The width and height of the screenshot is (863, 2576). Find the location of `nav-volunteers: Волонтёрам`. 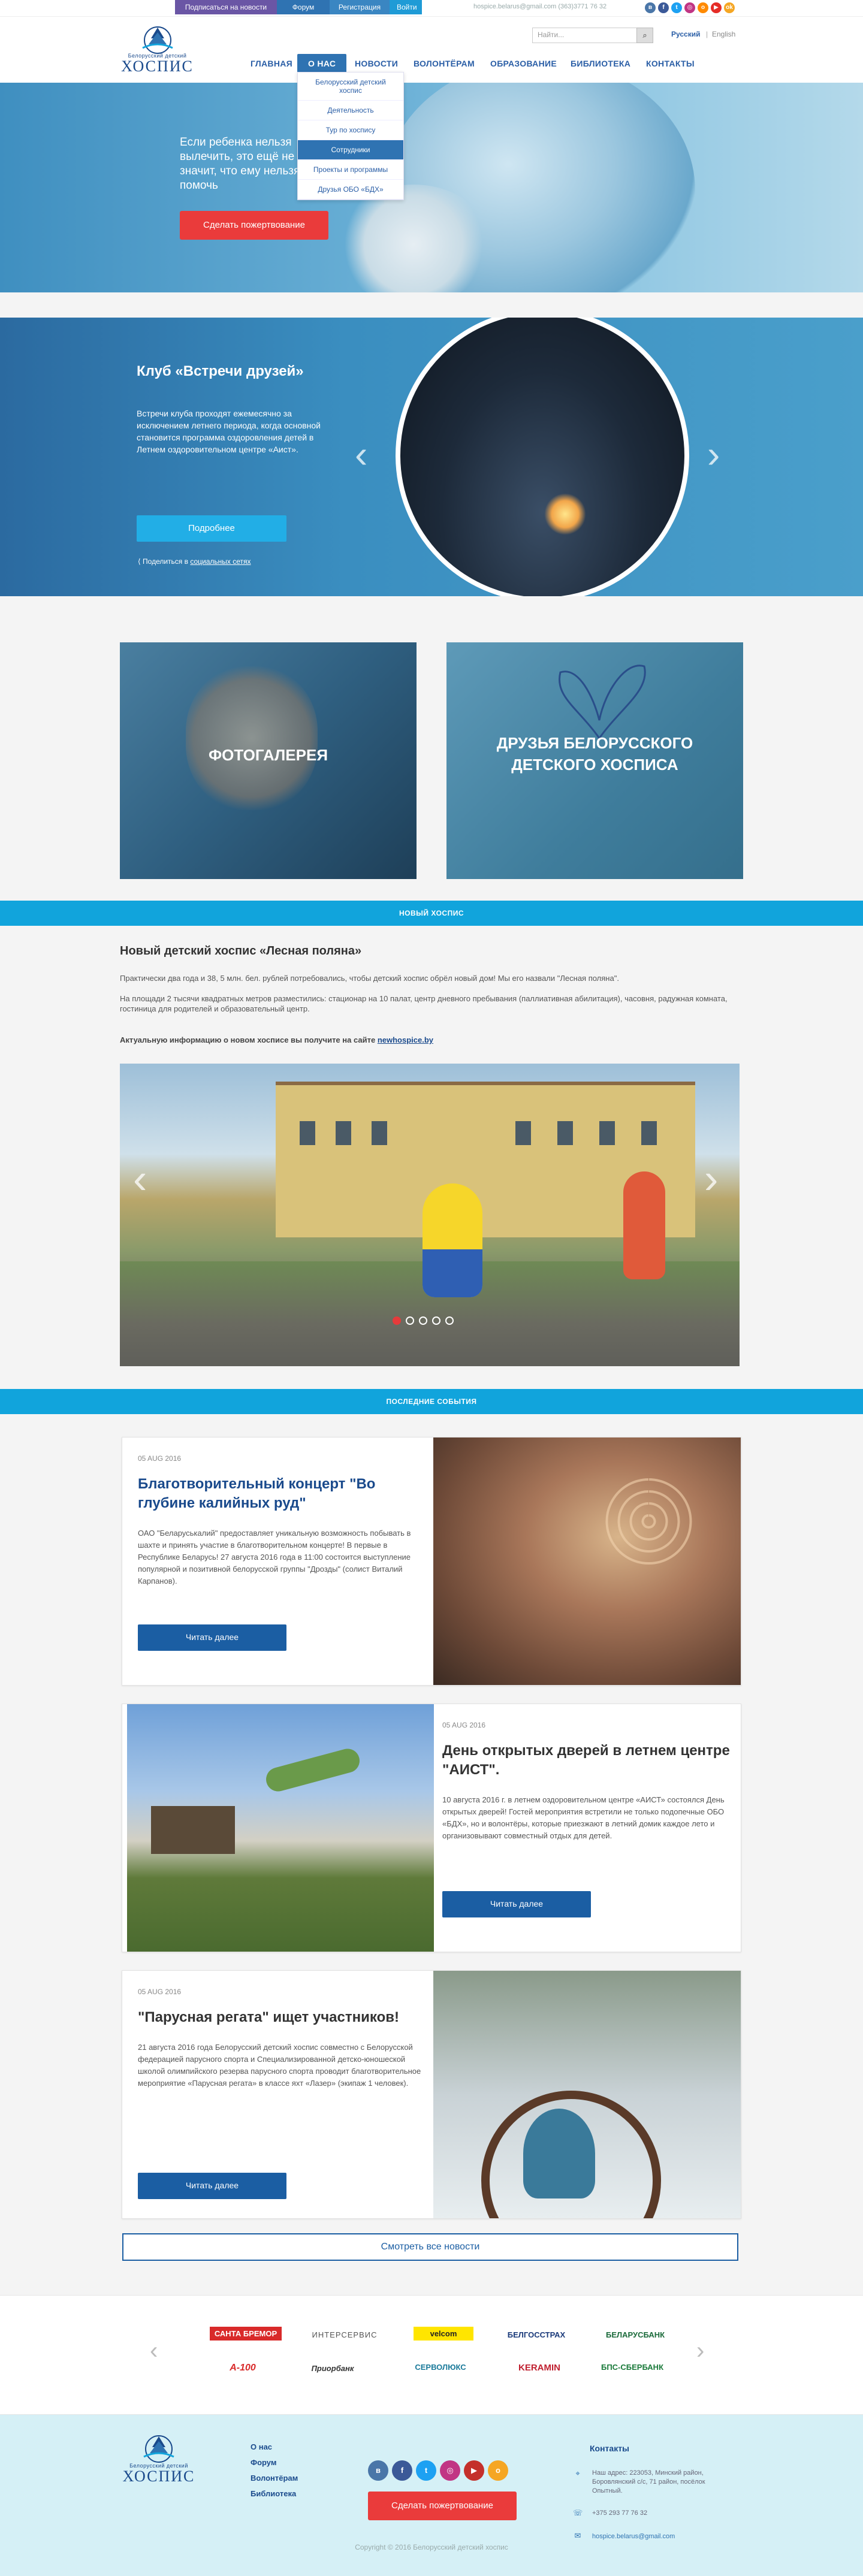

nav-volunteers: Волонтёрам is located at coordinates (445, 64).